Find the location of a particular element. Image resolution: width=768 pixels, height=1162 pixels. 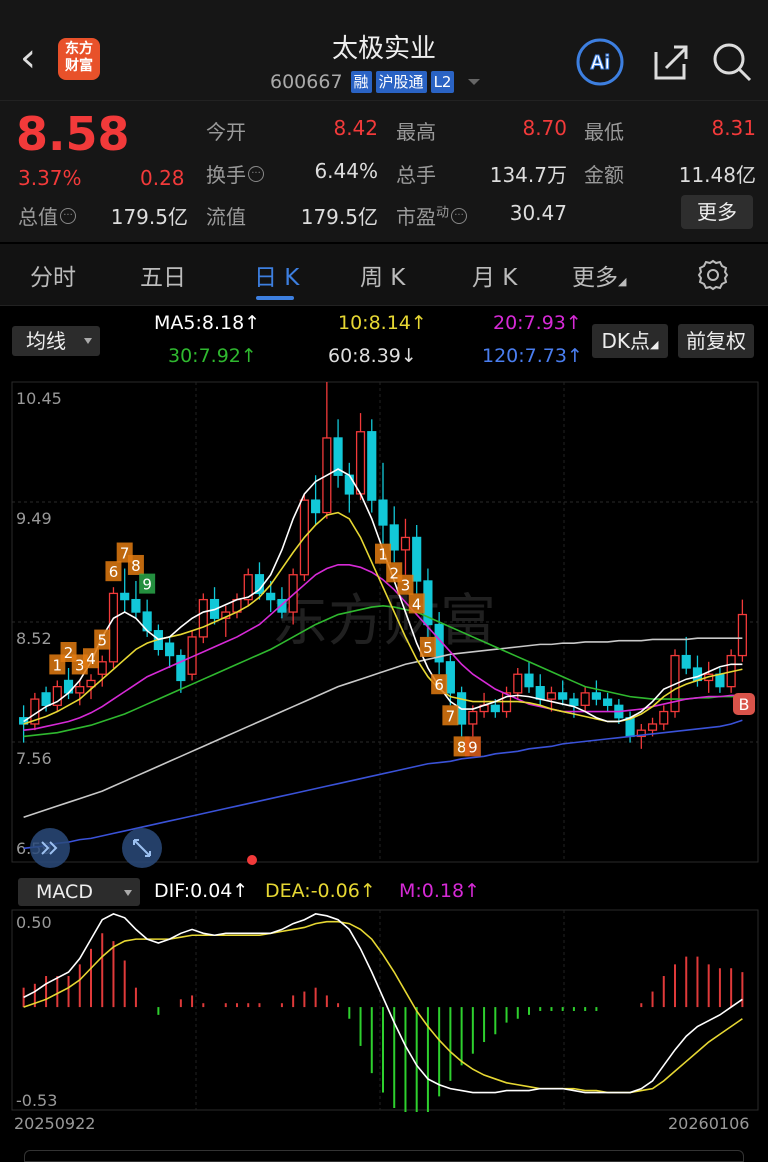

dk-point-button: DK点◢ is located at coordinates (630, 341).